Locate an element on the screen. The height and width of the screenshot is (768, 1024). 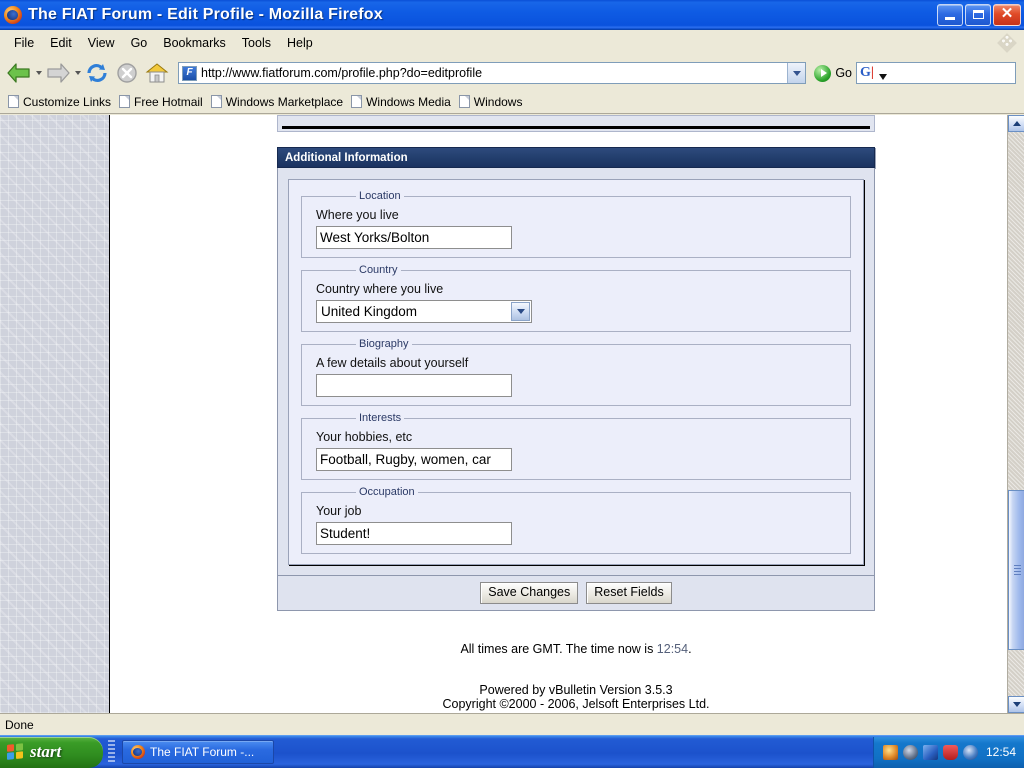
bookmark-free-hotmail: Free Hotmail is located at coordinates (163, 102).